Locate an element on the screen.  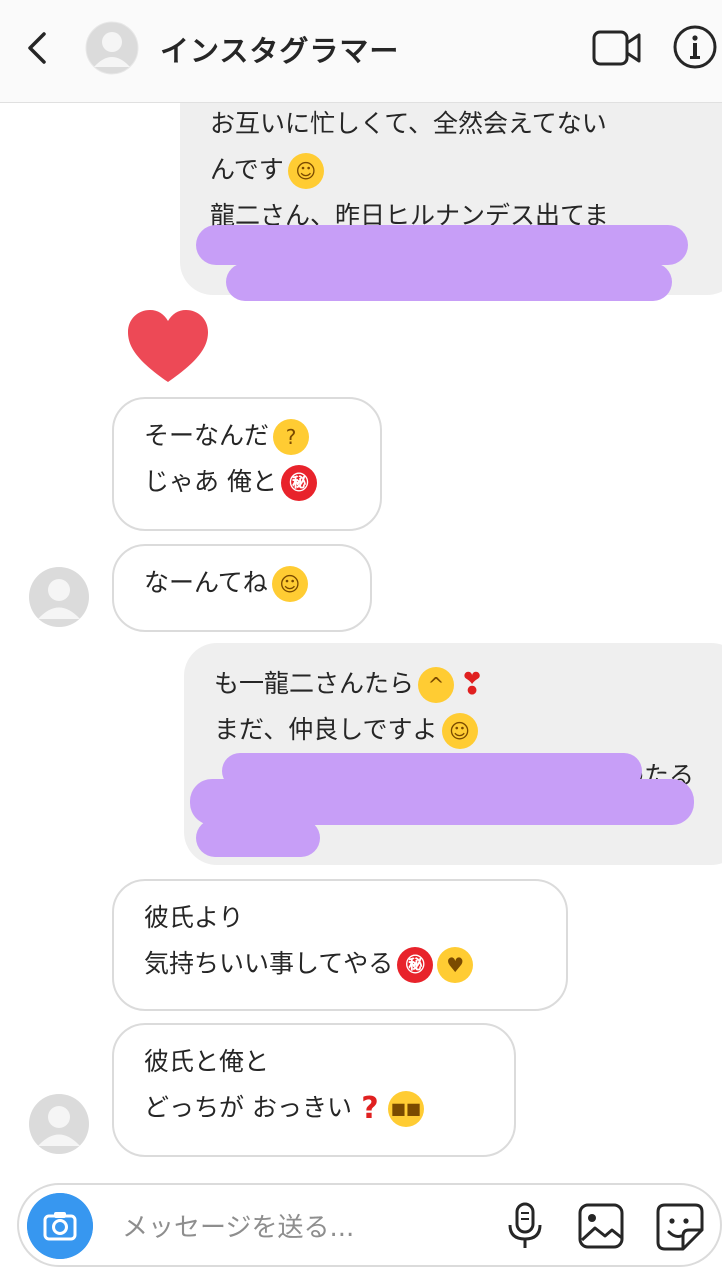
message-text: んです is located at coordinates (247, 169).